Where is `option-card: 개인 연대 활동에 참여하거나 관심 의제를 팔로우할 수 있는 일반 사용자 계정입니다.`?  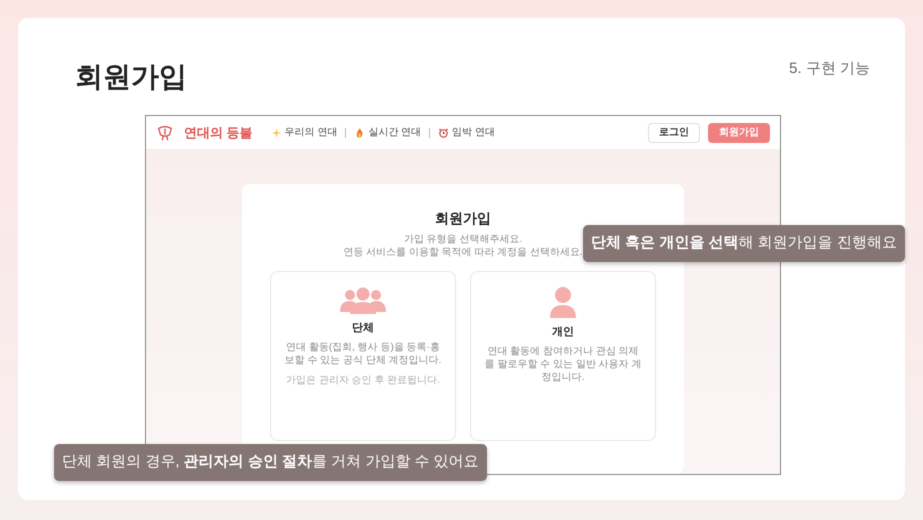 option-card: 개인 연대 활동에 참여하거나 관심 의제를 팔로우할 수 있는 일반 사용자 계정입니다. is located at coordinates (563, 355).